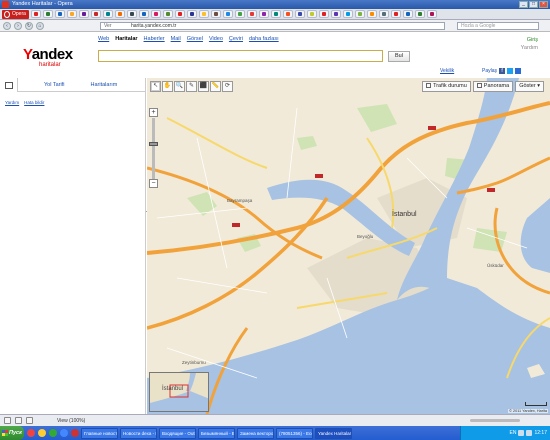 The height and width of the screenshot is (440, 550). I want to click on left-help-link: Yardım, so click(12, 102).